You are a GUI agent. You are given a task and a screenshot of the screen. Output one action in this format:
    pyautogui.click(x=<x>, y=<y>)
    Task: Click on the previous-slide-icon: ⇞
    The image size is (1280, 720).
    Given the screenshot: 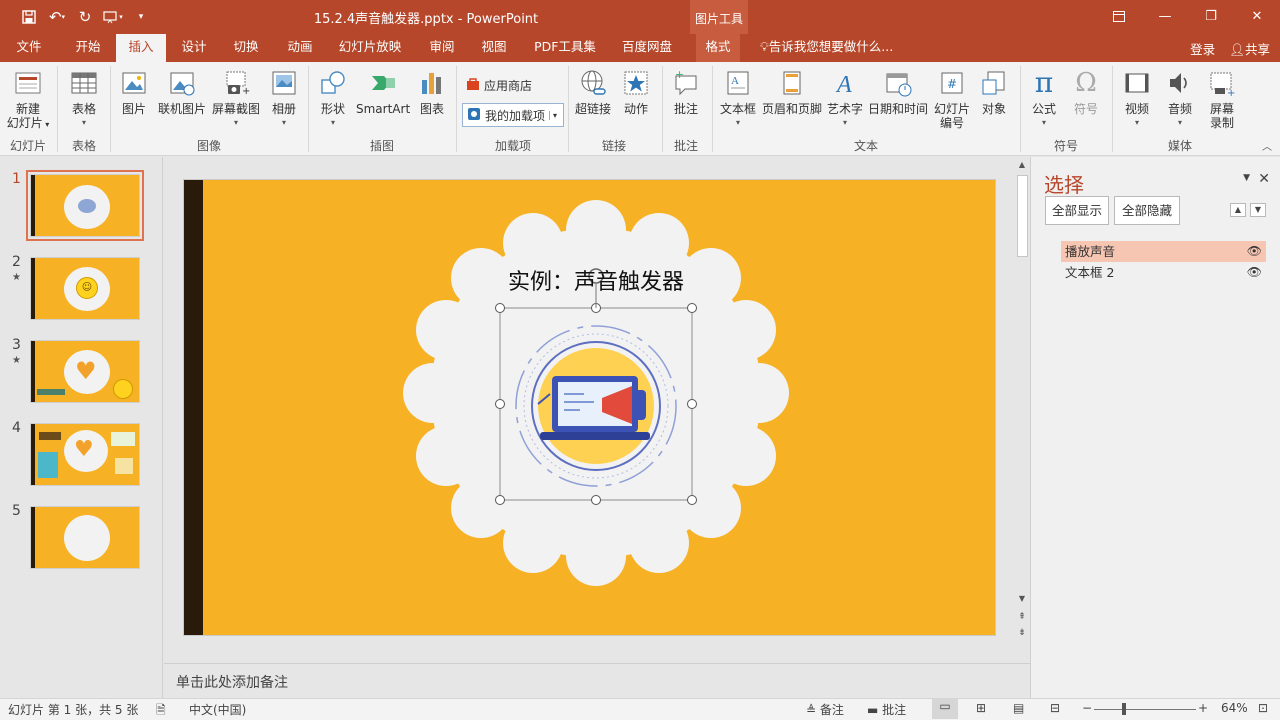 What is the action you would take?
    pyautogui.click(x=1022, y=617)
    